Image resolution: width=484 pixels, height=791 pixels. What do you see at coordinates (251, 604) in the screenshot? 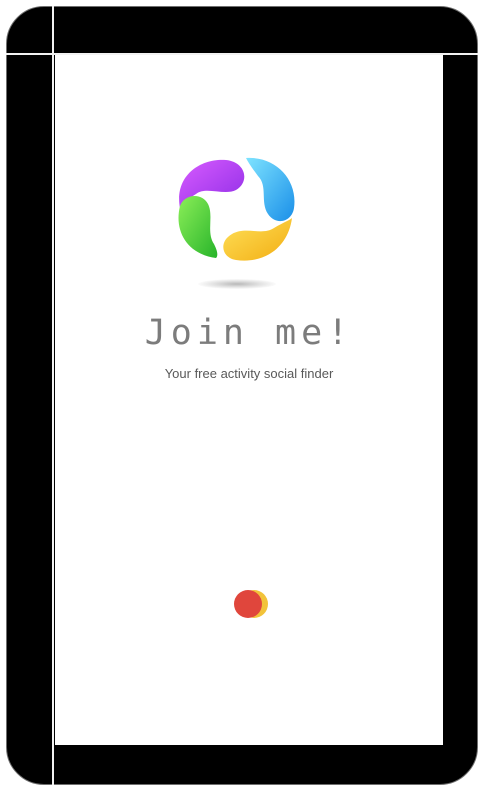
I see `loading-spinner-icon` at bounding box center [251, 604].